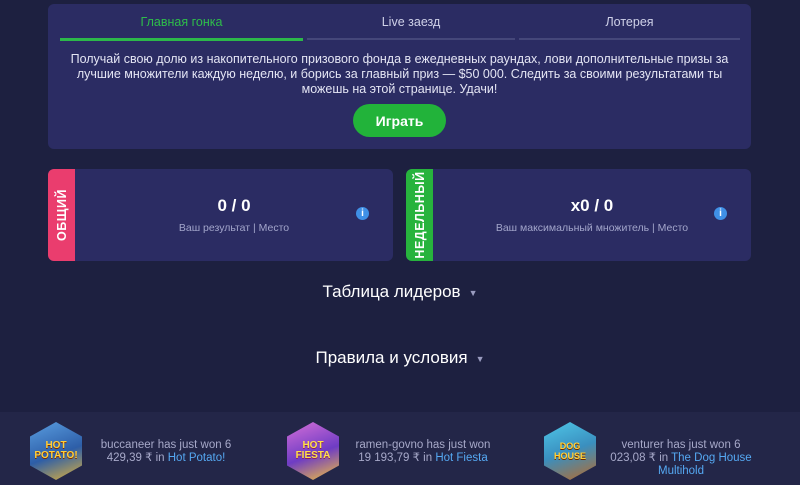  I want to click on dog-house-game-icon: DOG HOUSE, so click(570, 451).